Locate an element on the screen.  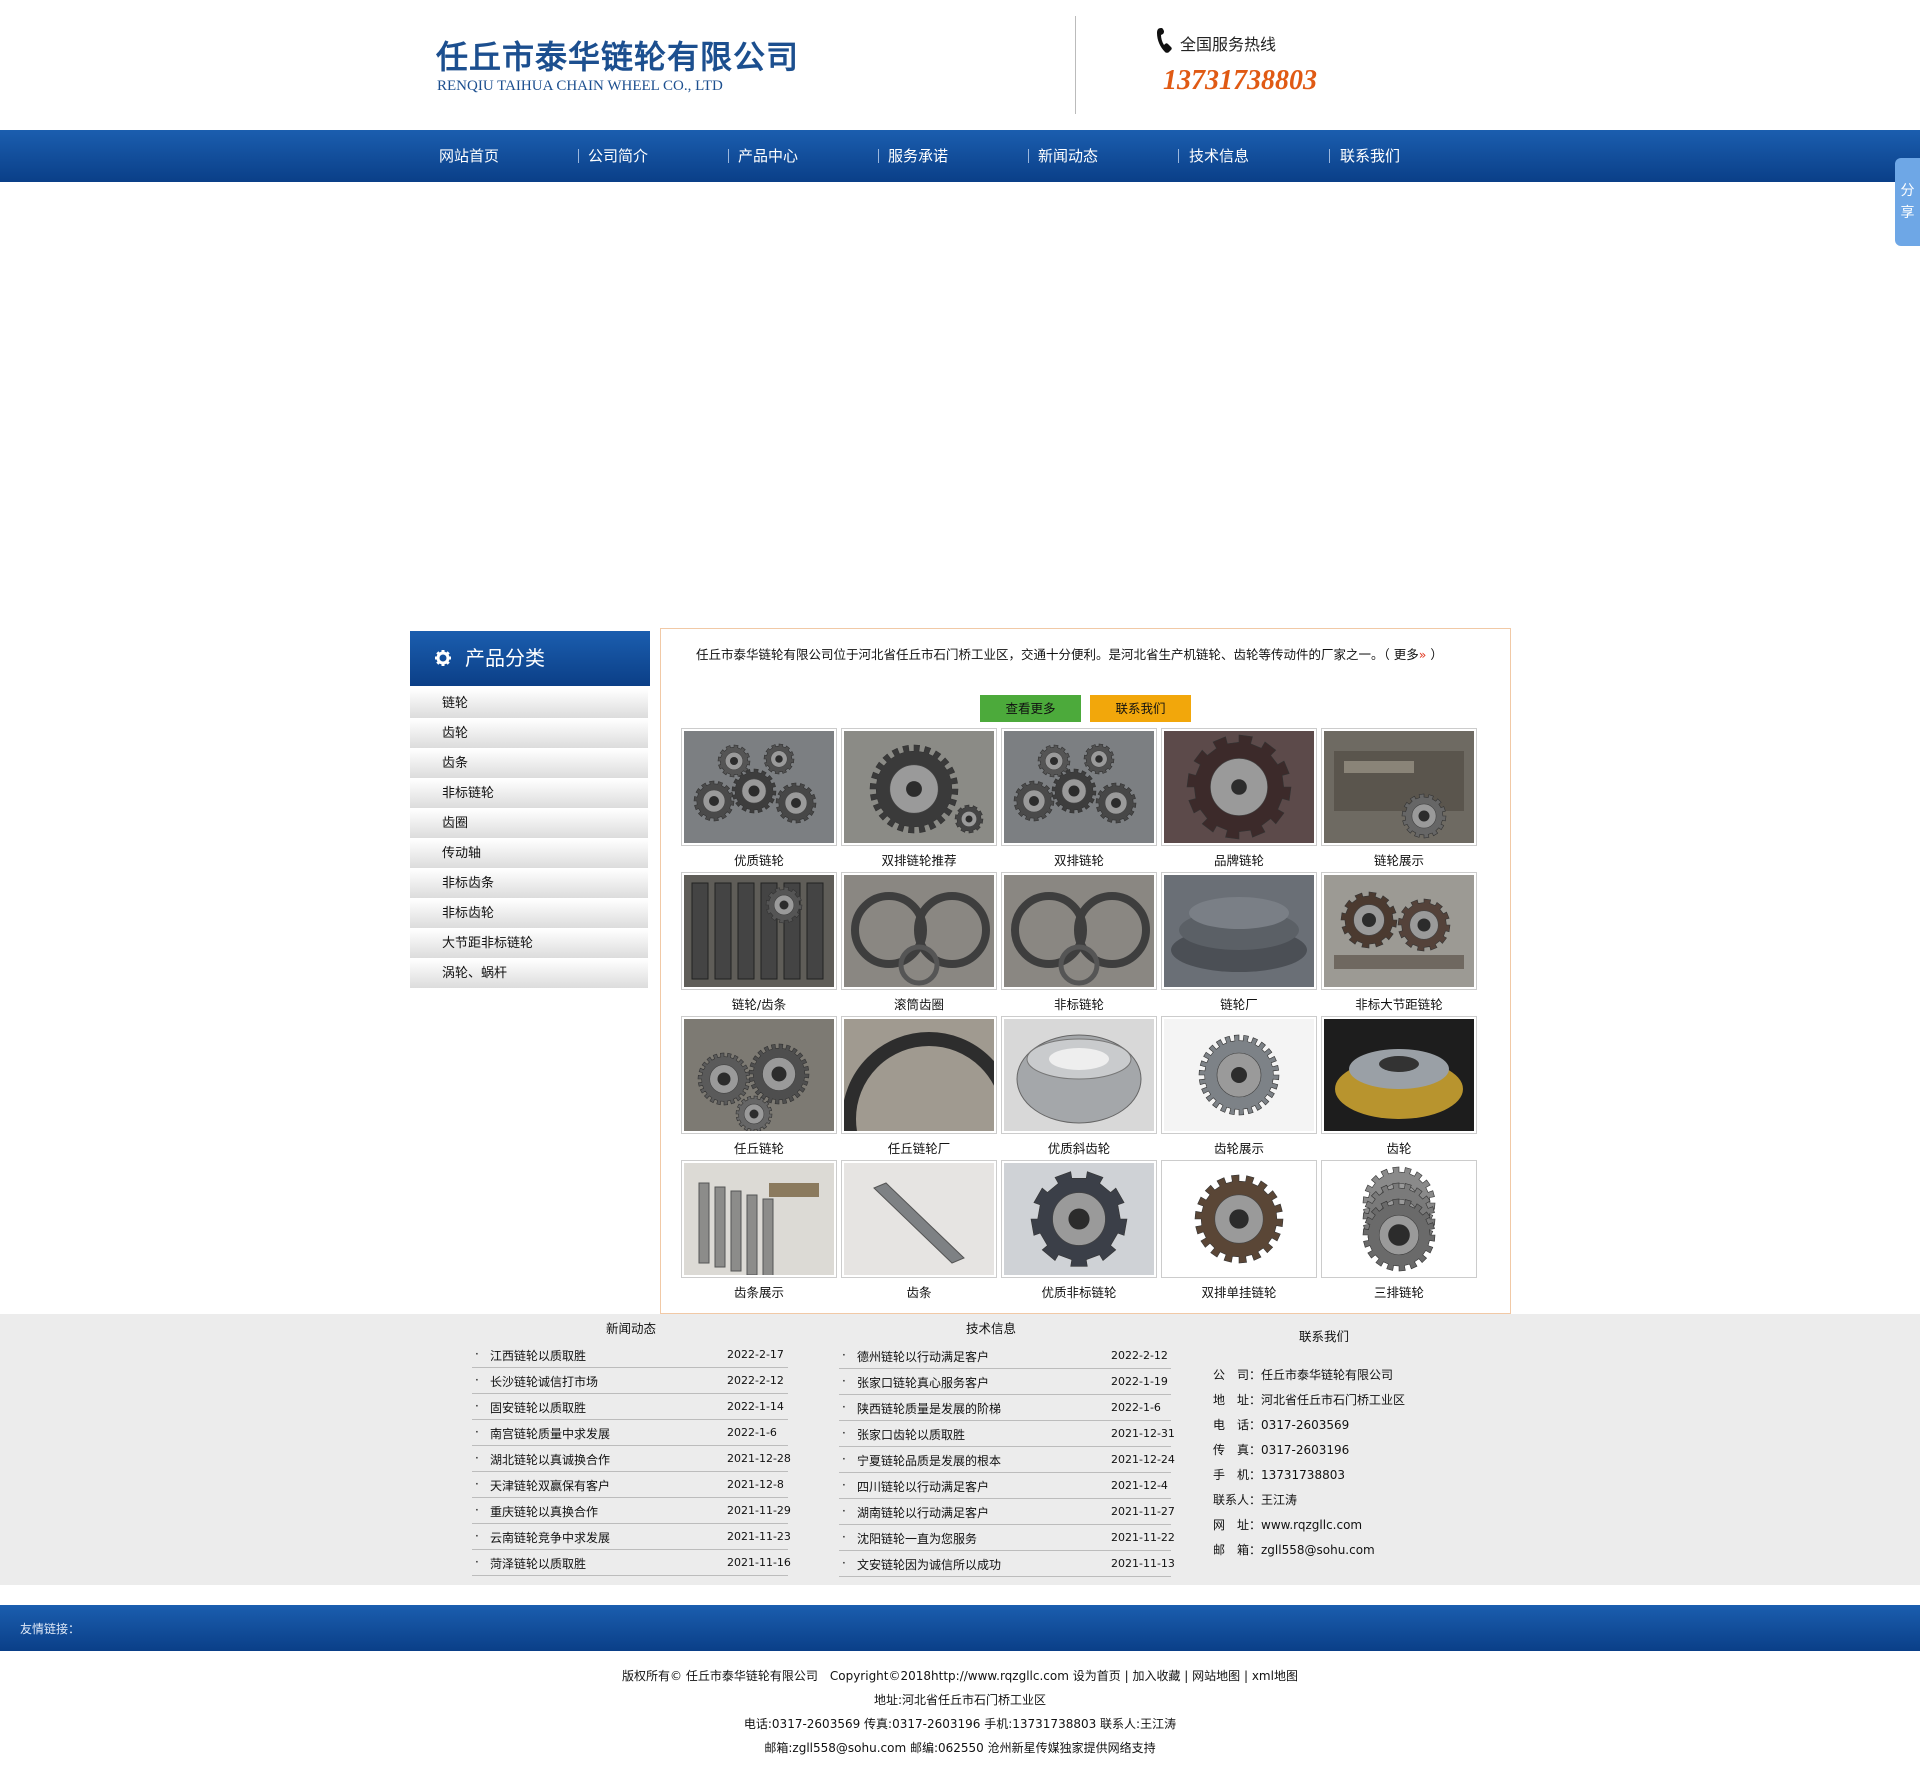
product-card: 双排链轮推荐 is located at coordinates (919, 798).